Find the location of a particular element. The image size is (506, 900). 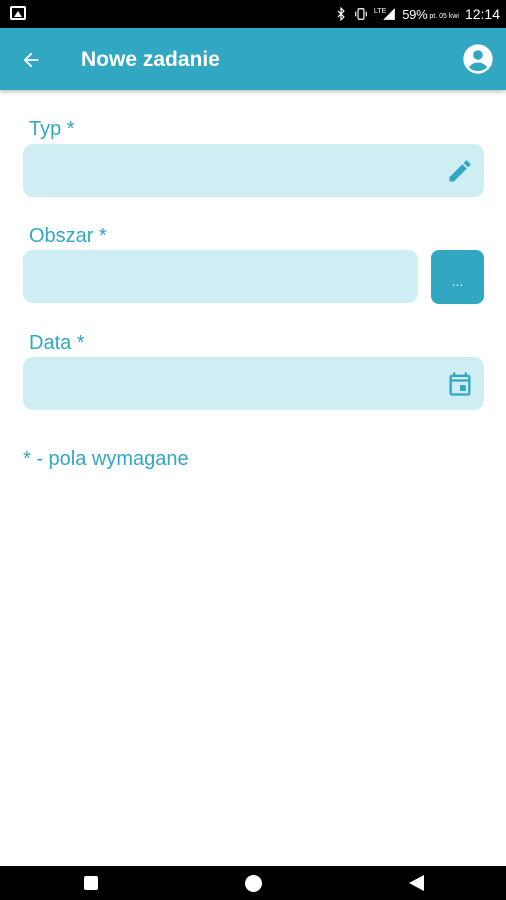

system-nav-bar is located at coordinates (253, 883).